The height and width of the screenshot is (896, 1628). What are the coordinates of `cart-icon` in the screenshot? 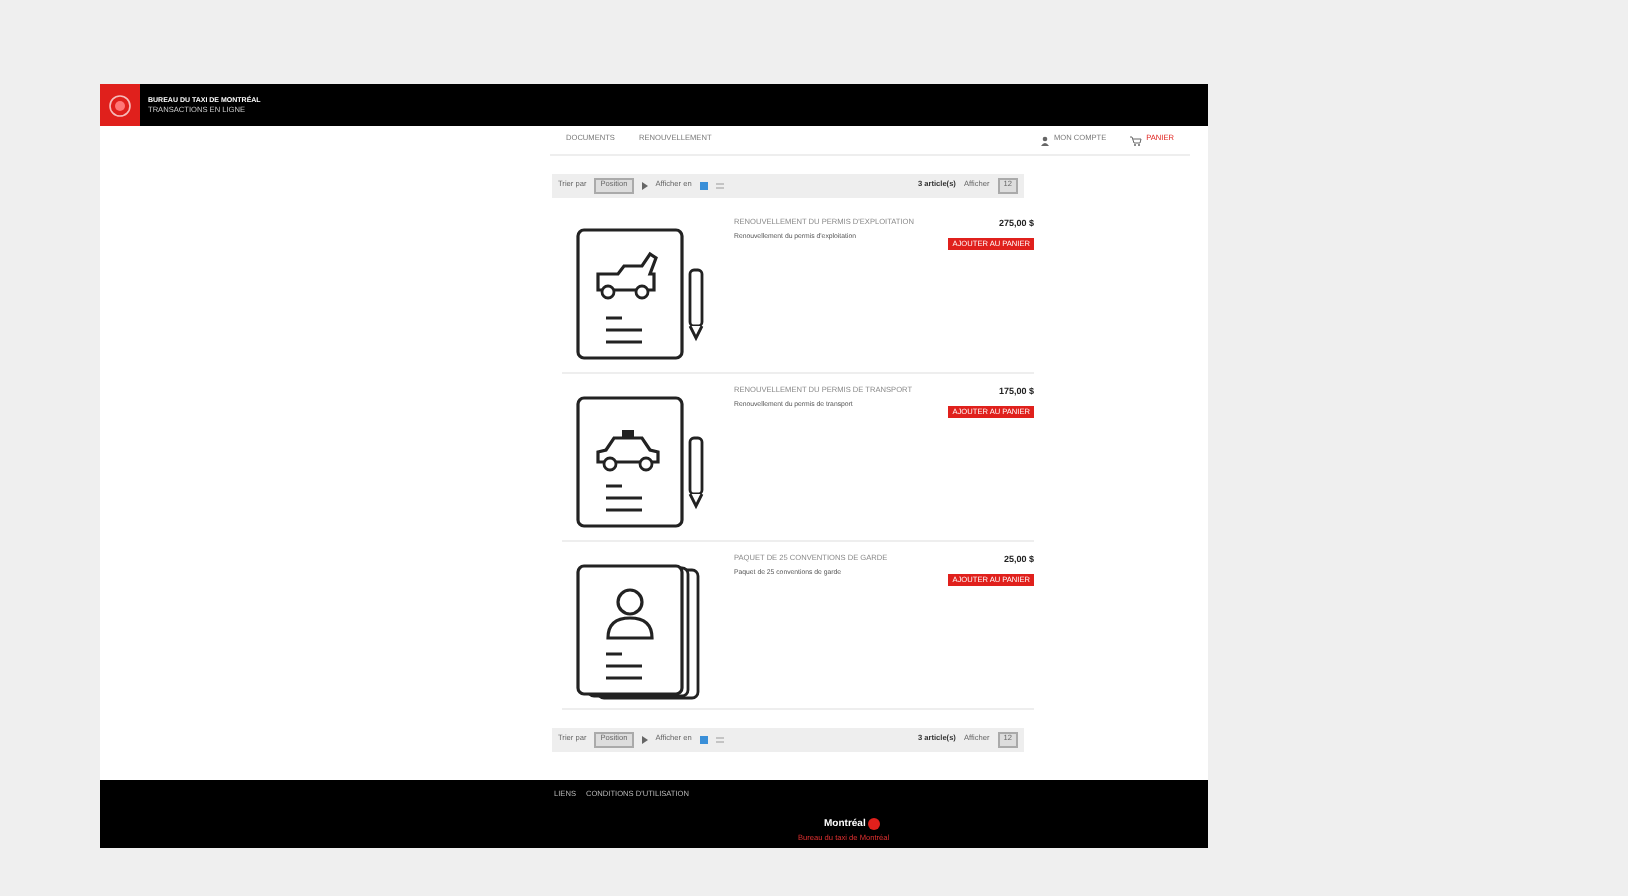 It's located at (1136, 140).